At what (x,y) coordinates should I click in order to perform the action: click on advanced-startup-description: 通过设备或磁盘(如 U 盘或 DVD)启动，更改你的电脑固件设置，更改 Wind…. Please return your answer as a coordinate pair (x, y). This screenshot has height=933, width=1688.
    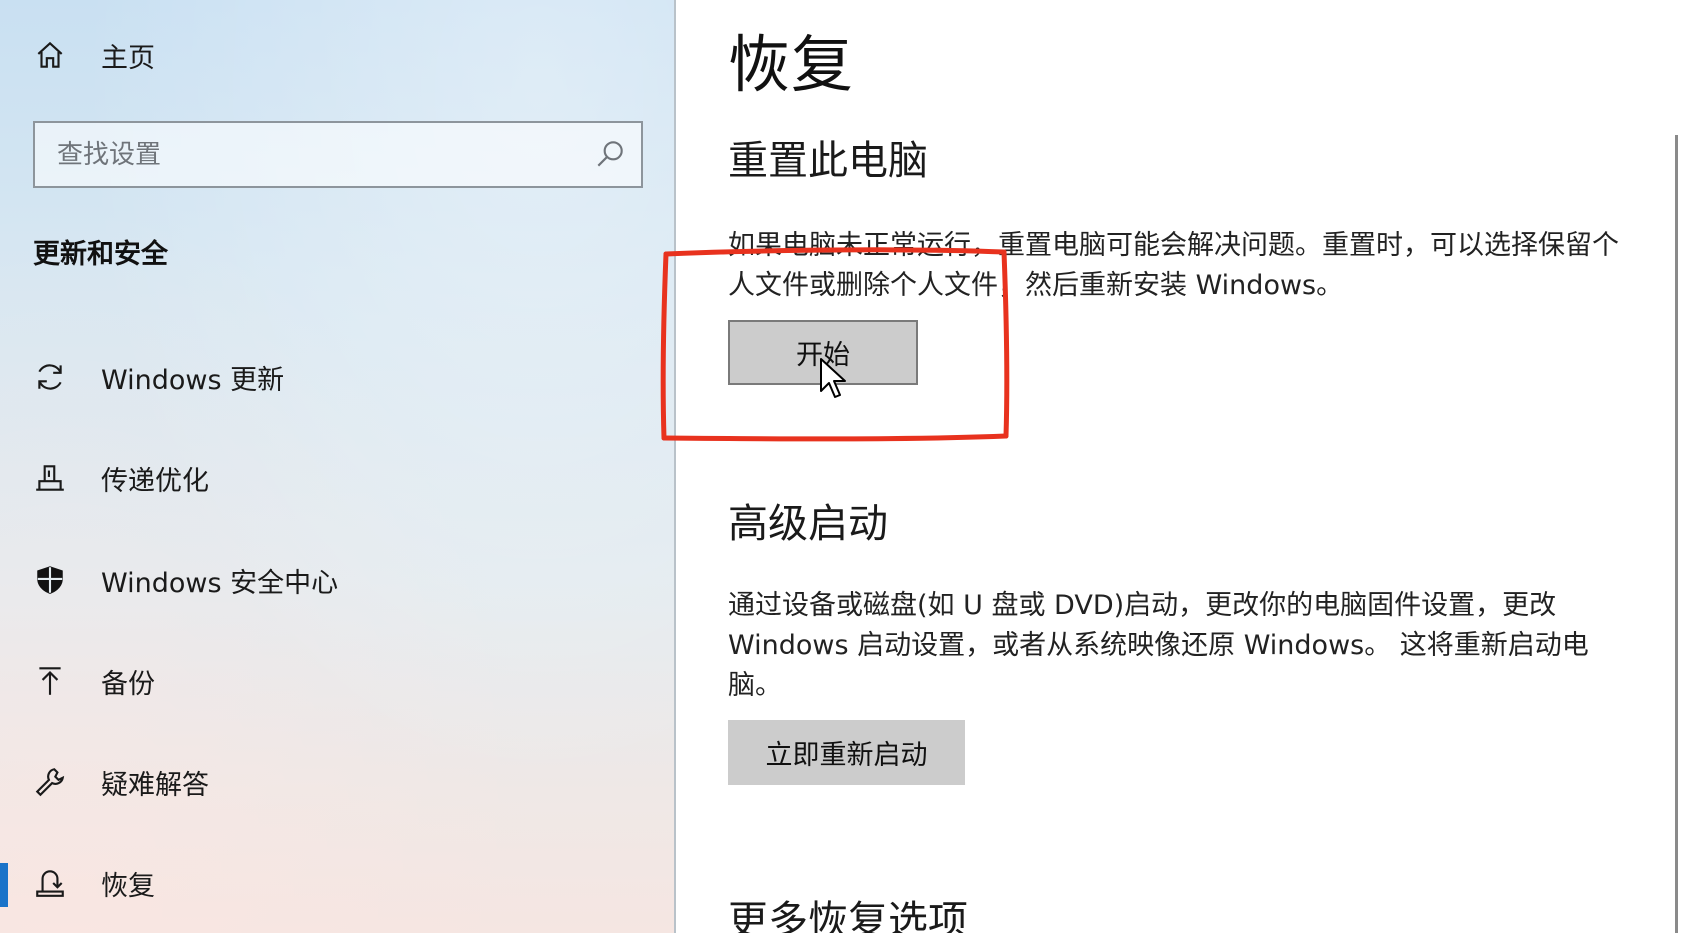
    Looking at the image, I should click on (1158, 645).